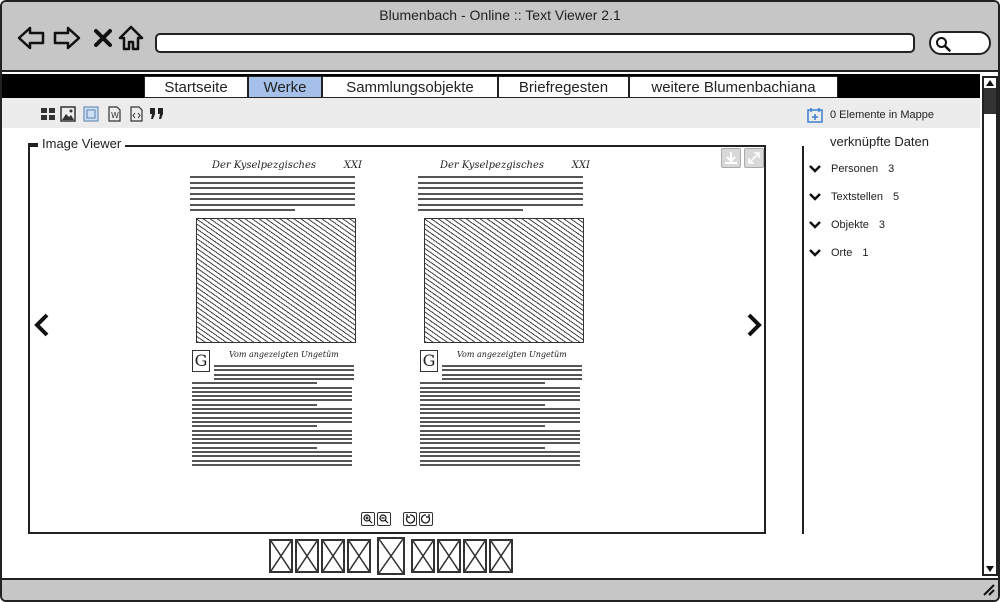 This screenshot has height=602, width=1000. Describe the element at coordinates (391, 556) in the screenshot. I see `thumbnail-active` at that location.